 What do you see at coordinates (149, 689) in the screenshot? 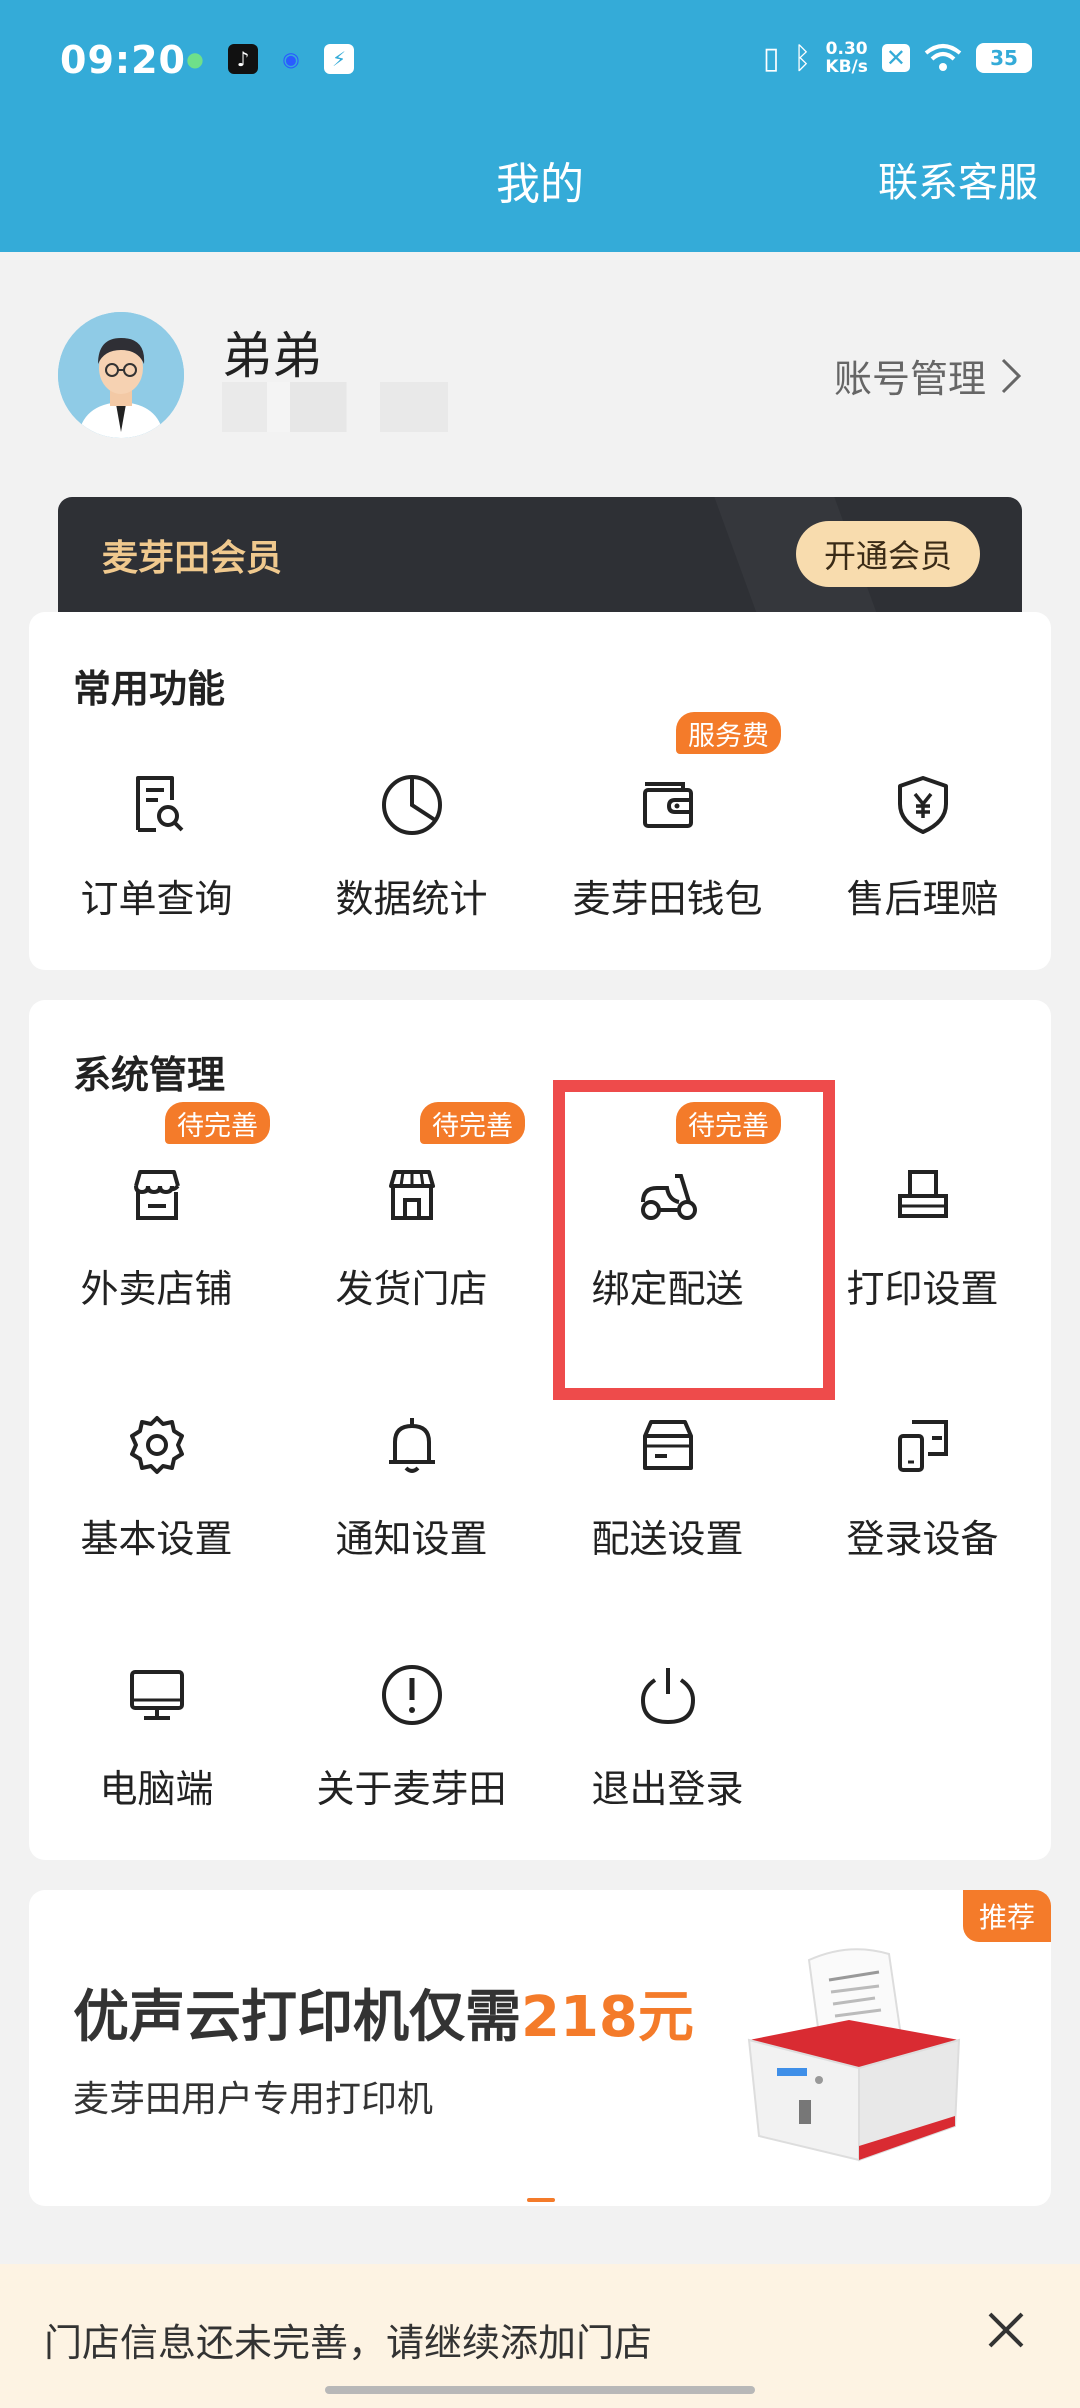
I see `common-functions-title: 常用功能` at bounding box center [149, 689].